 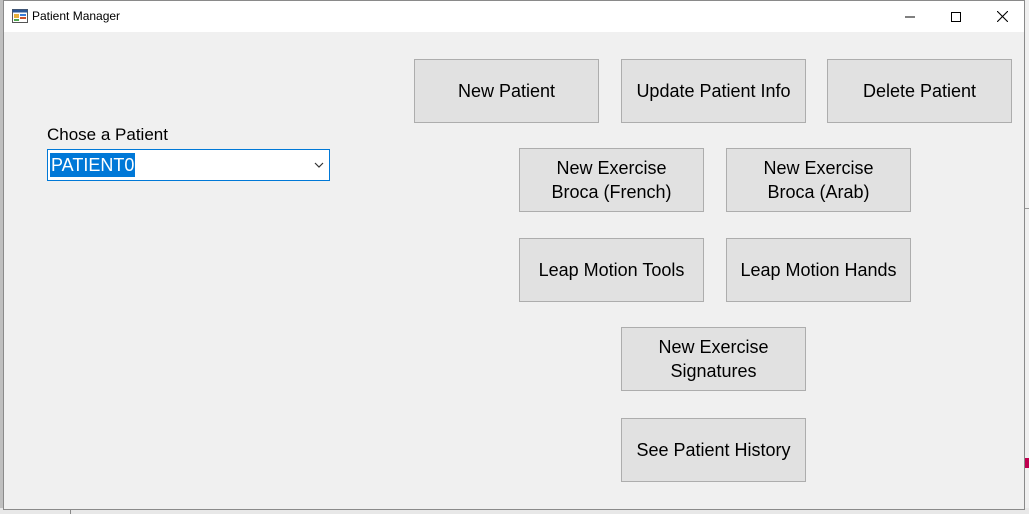 What do you see at coordinates (713, 450) in the screenshot?
I see `see-patient-history-button: See Patient History` at bounding box center [713, 450].